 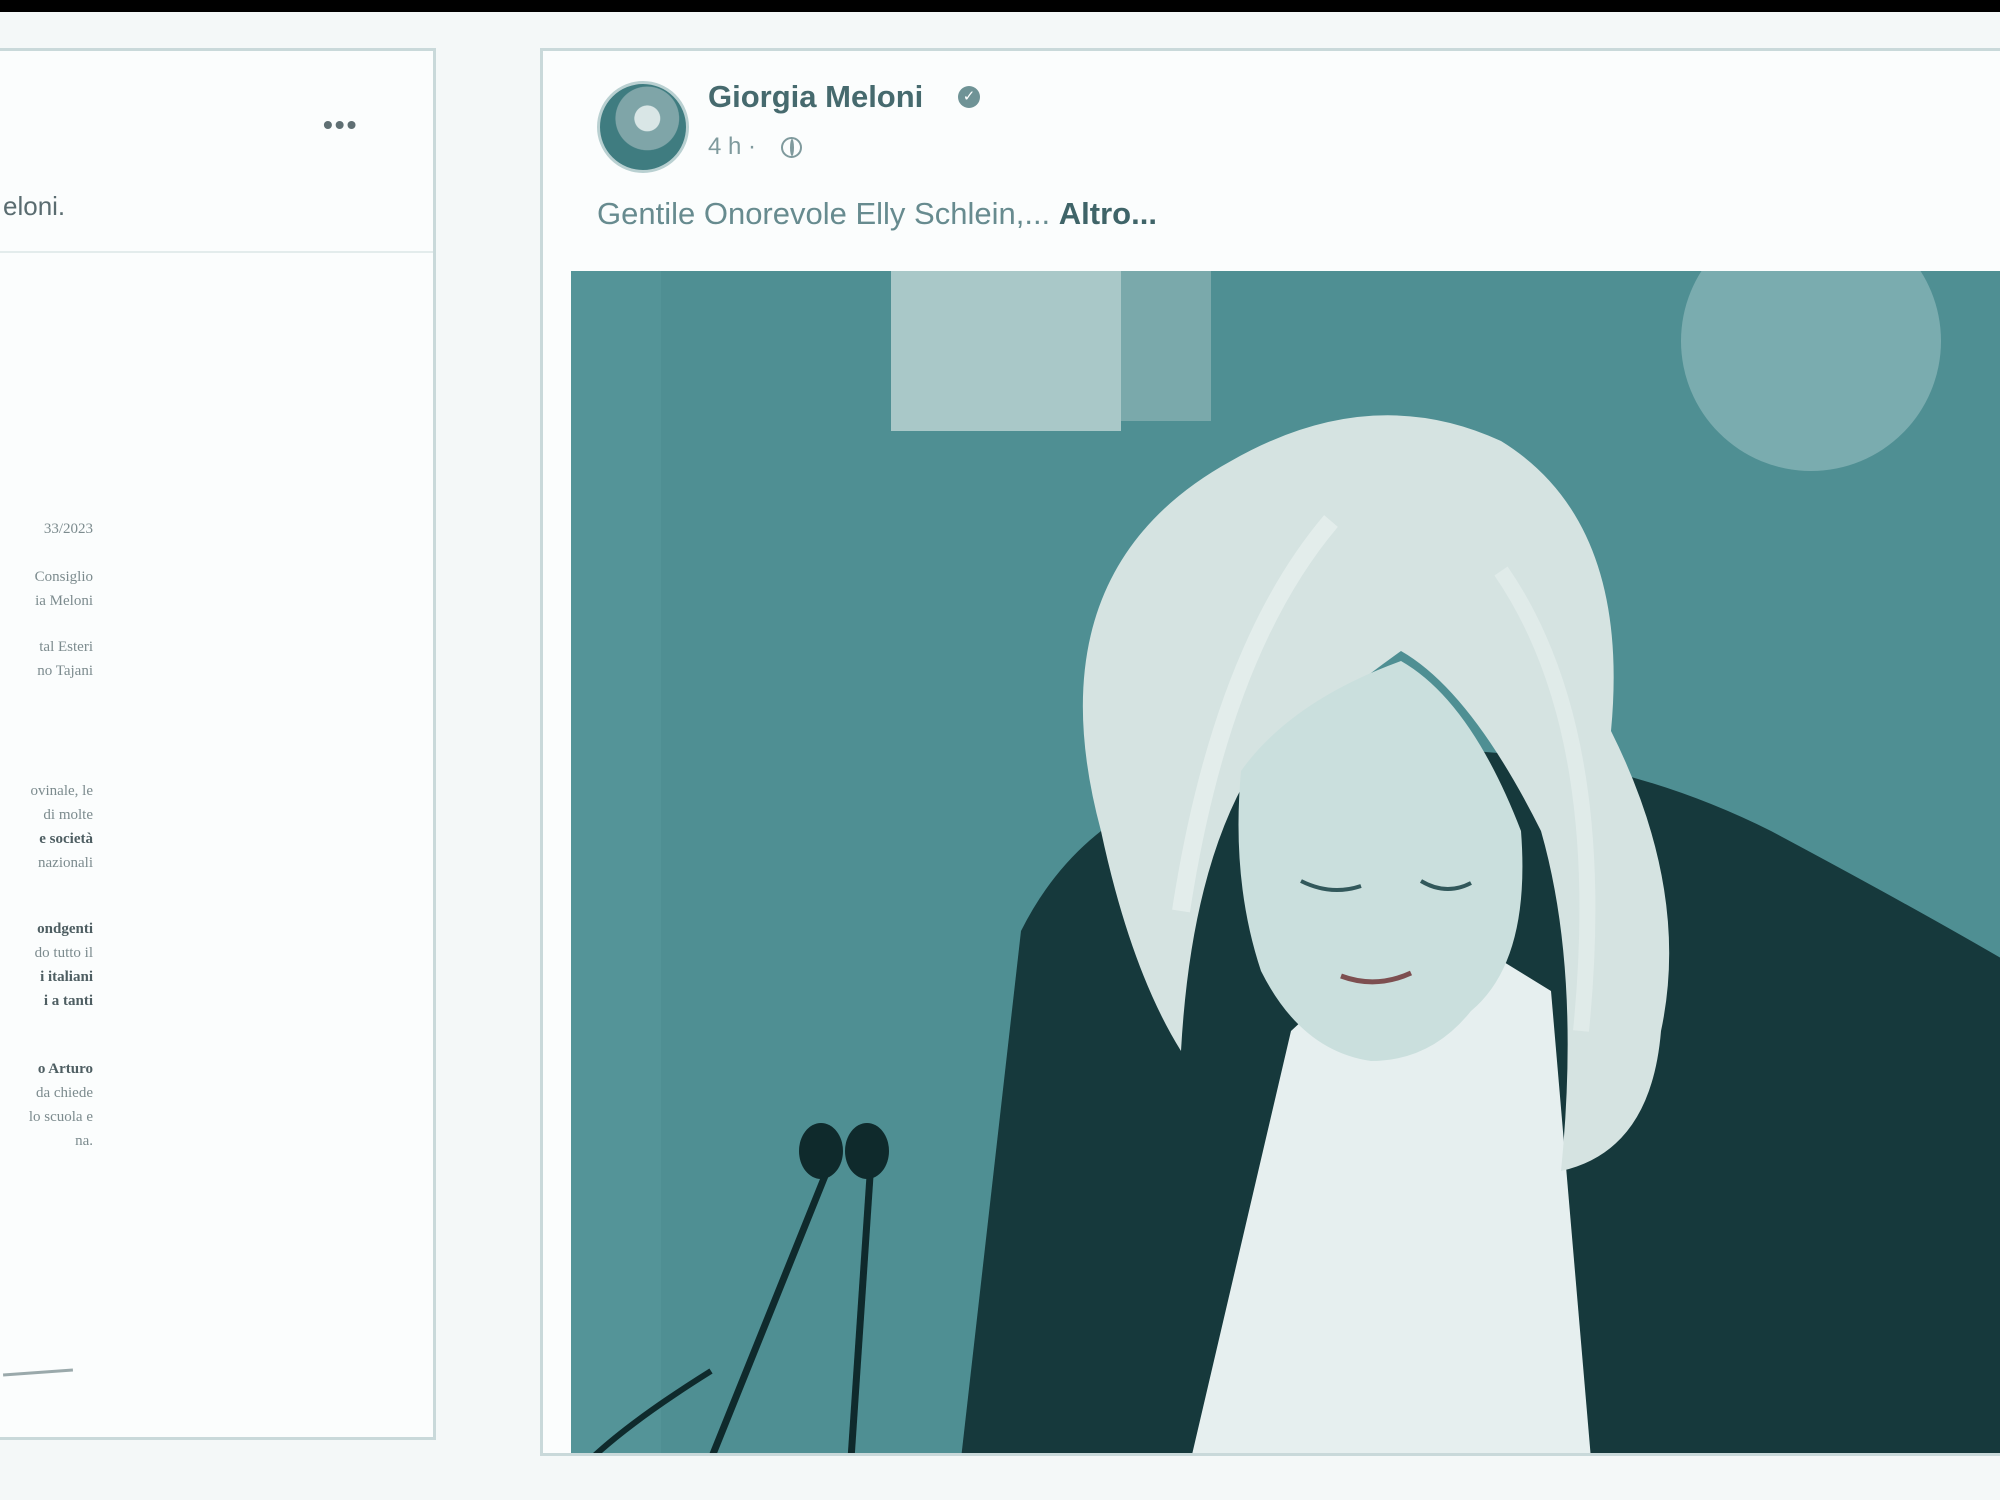 I want to click on letter-line: lo scuola e, so click(x=60, y=1117).